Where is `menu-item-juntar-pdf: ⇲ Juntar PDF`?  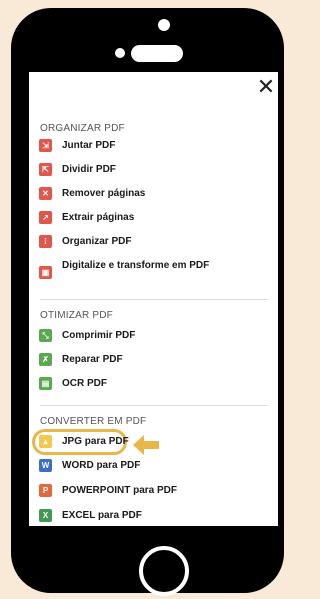 menu-item-juntar-pdf: ⇲ Juntar PDF is located at coordinates (154, 147).